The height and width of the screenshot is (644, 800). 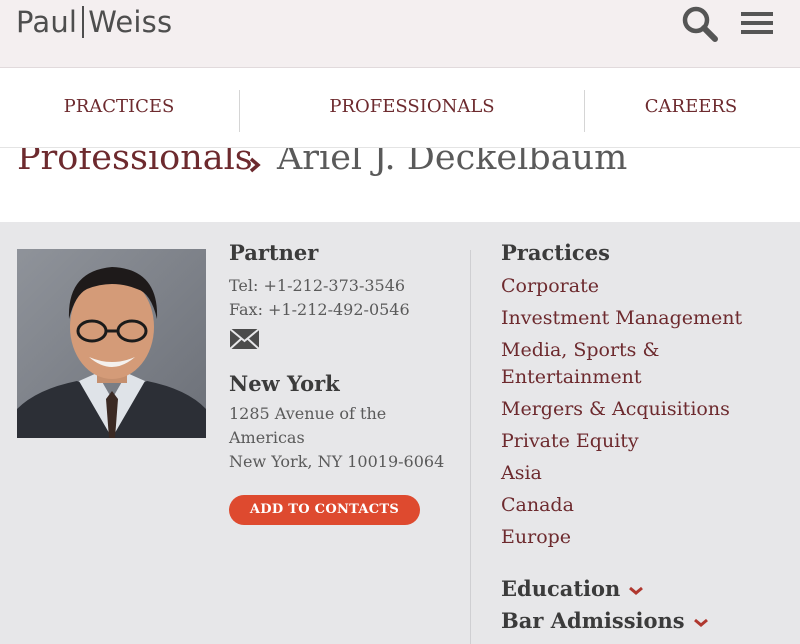 What do you see at coordinates (570, 441) in the screenshot?
I see `practice-link: Private Equity` at bounding box center [570, 441].